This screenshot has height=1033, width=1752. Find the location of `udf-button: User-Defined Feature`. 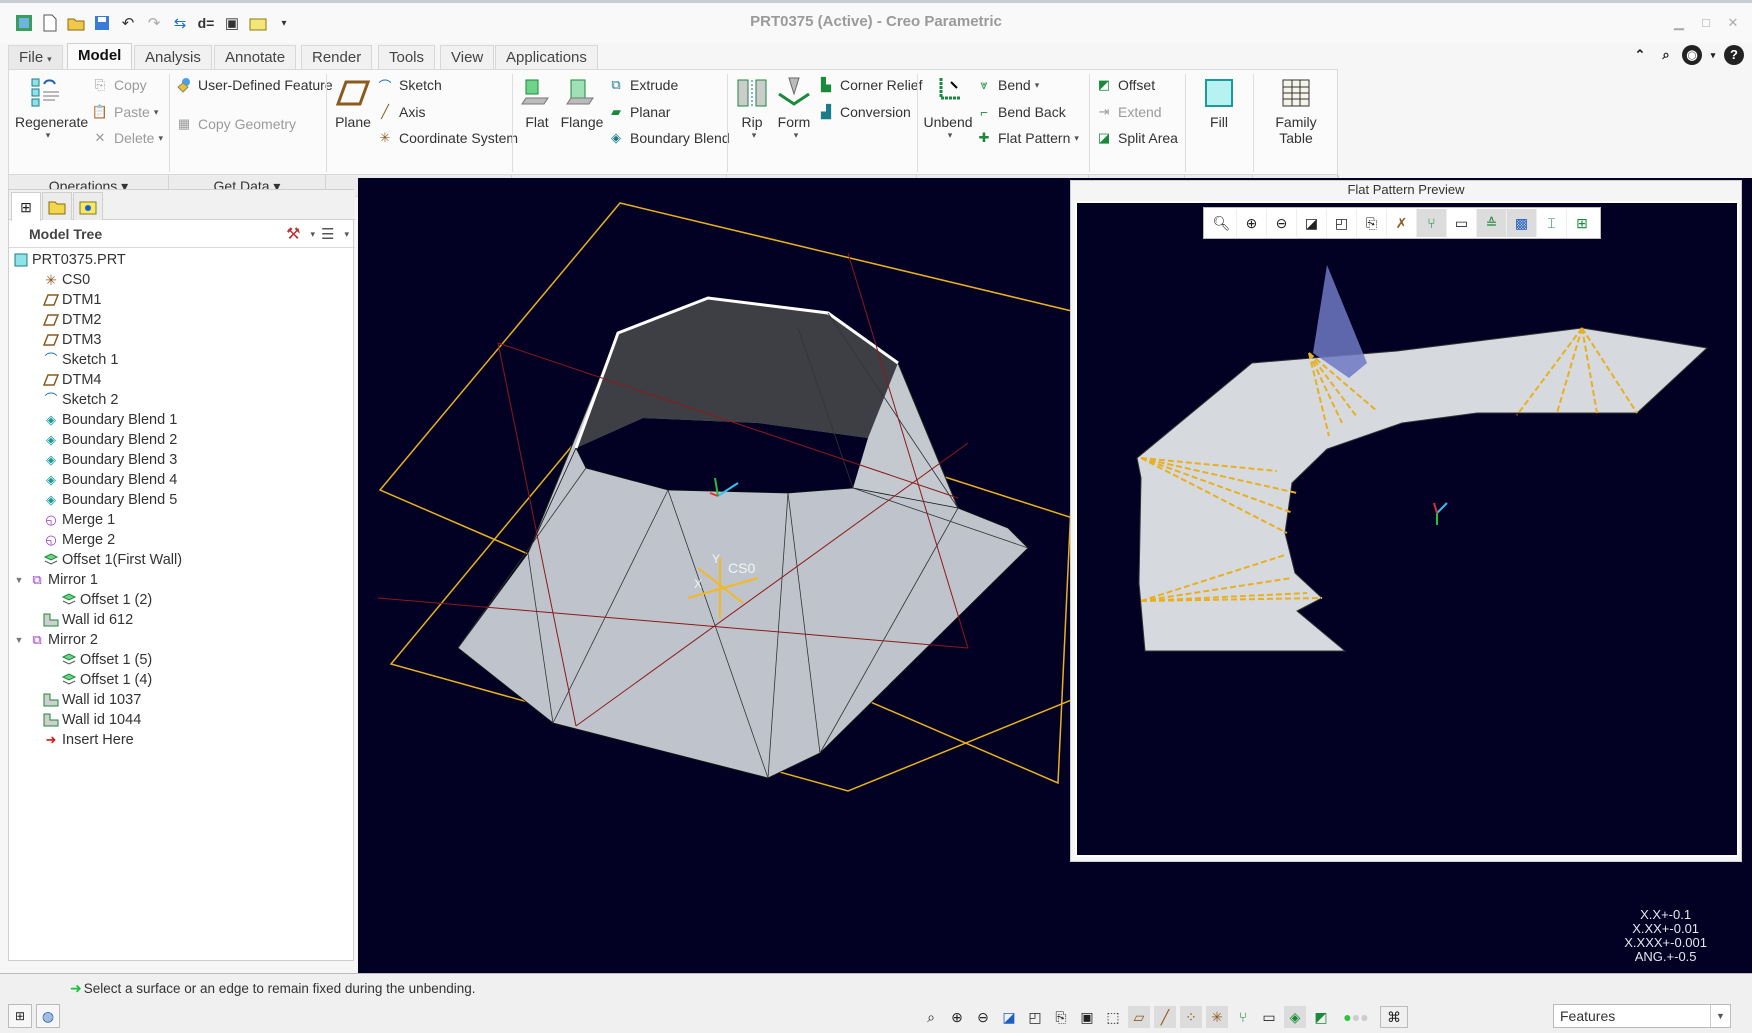

udf-button: User-Defined Feature is located at coordinates (254, 85).